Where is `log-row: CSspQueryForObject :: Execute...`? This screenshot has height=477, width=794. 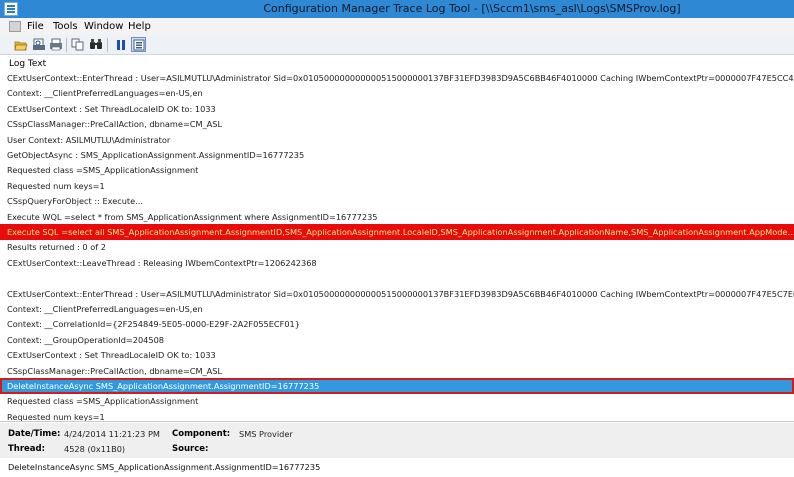
log-row: CSspQueryForObject :: Execute... is located at coordinates (397, 201).